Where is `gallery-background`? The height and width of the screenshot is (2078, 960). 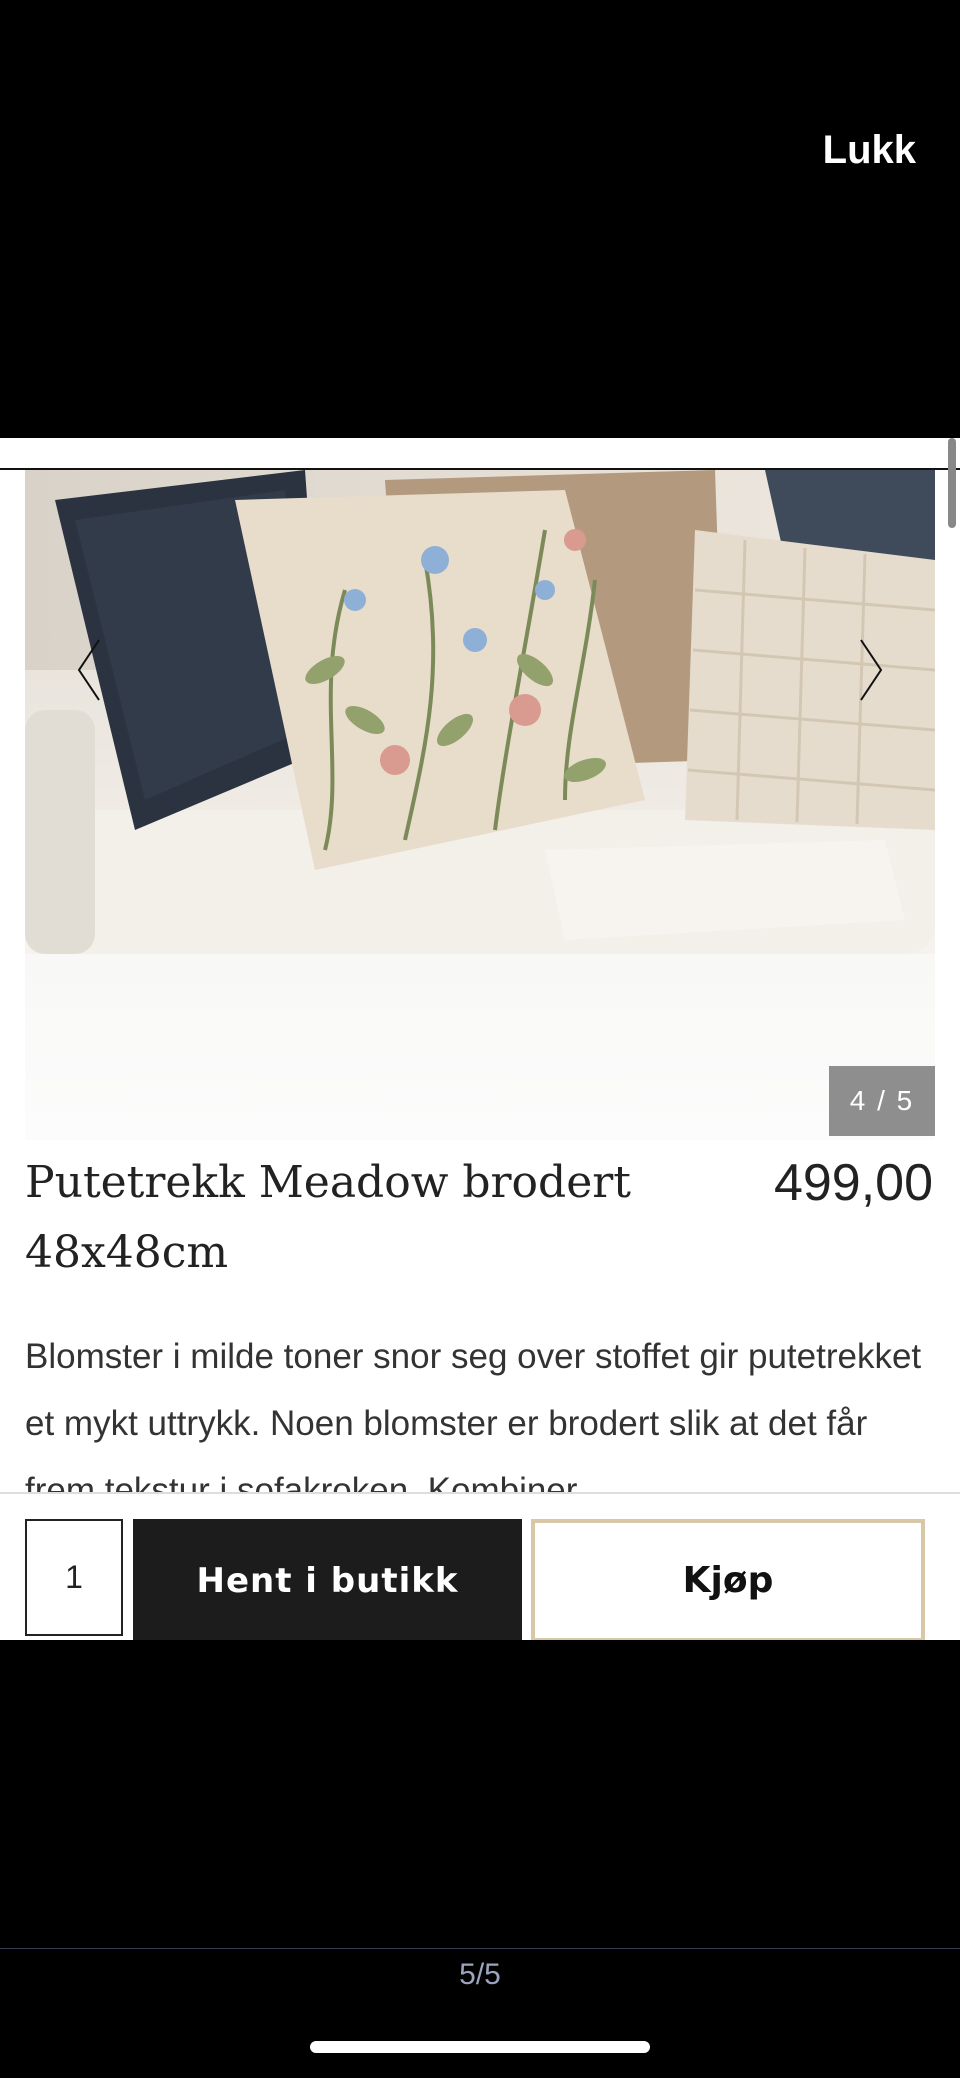
gallery-background is located at coordinates (480, 1047).